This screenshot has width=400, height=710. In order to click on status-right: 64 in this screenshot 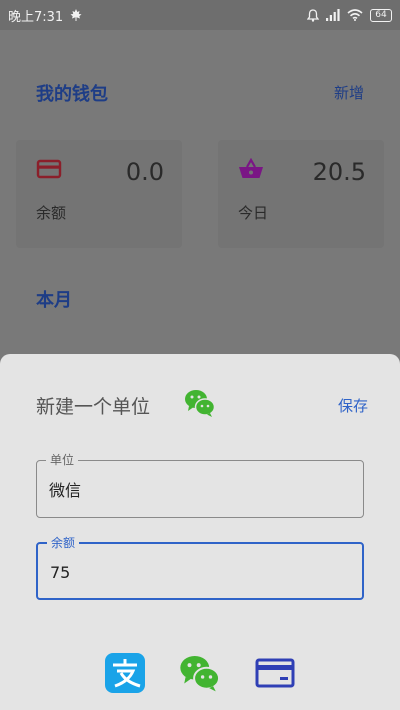, I will do `click(349, 15)`.